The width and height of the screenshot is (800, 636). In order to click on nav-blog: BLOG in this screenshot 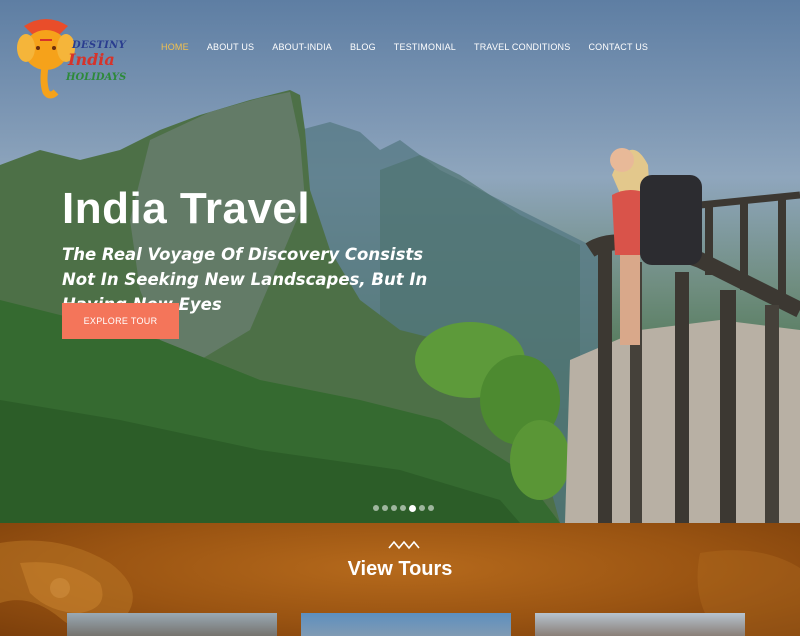, I will do `click(363, 47)`.